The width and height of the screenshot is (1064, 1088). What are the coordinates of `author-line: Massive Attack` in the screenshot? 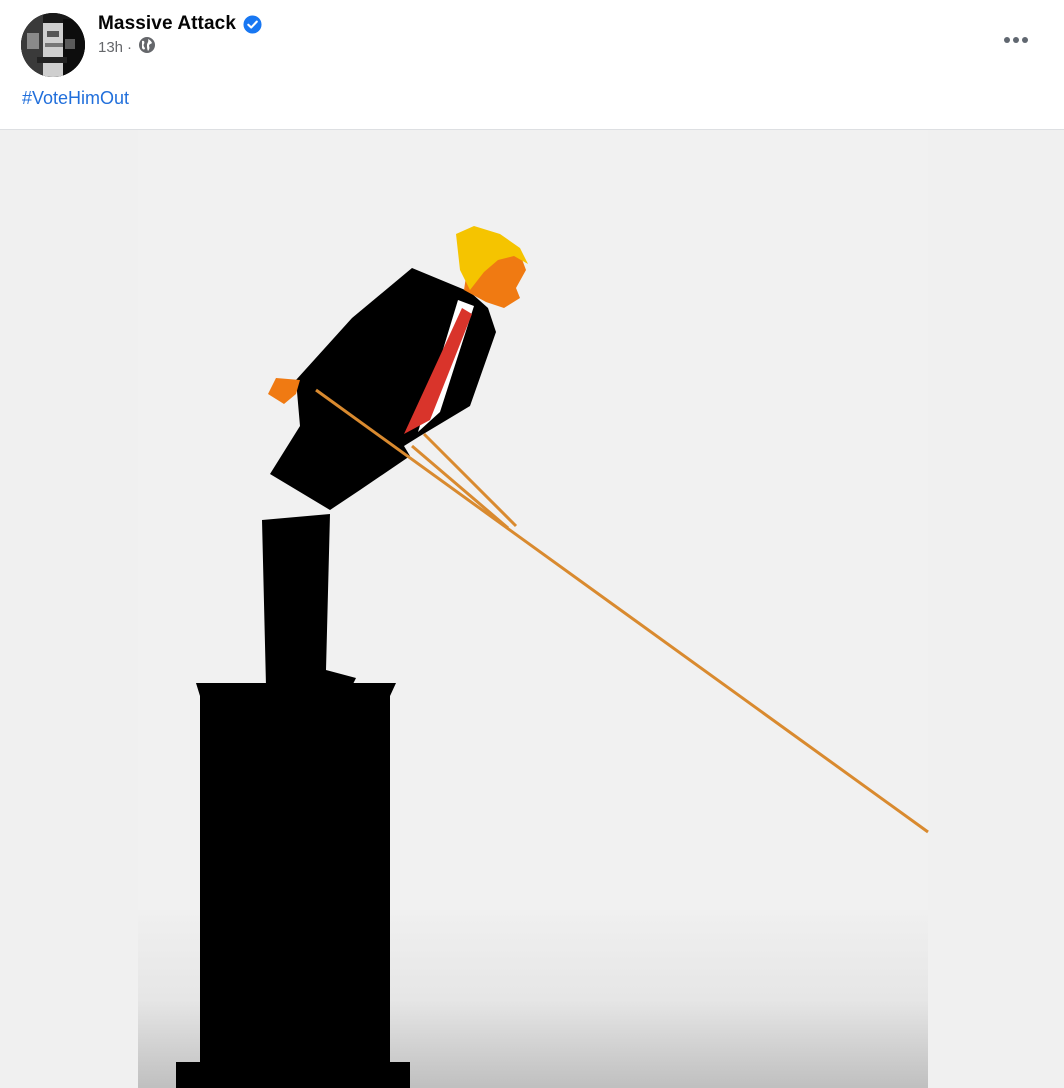 It's located at (180, 24).